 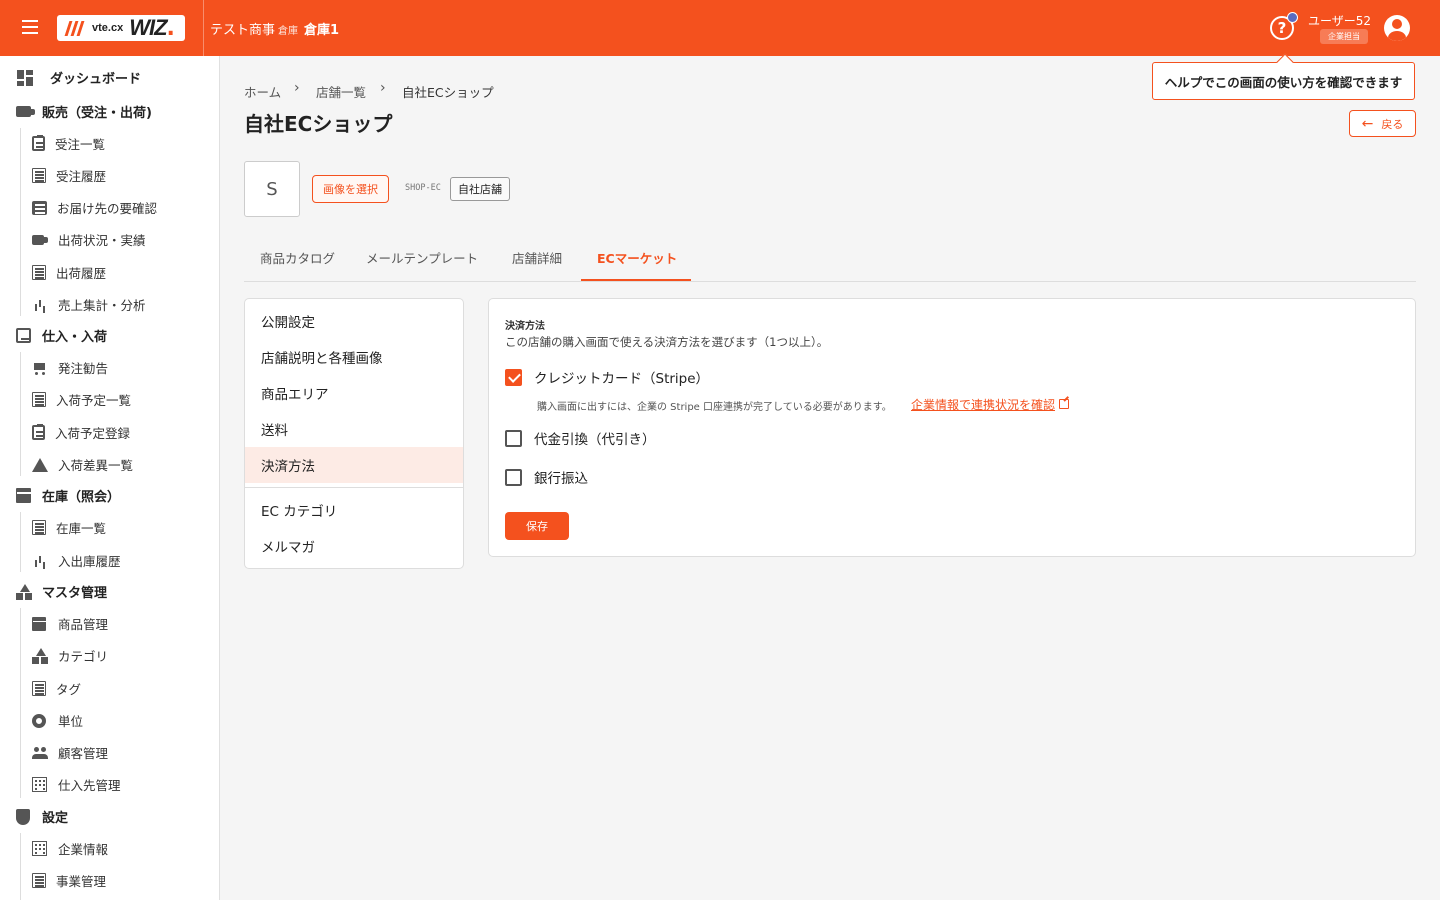 I want to click on sidebar-item-order-recommend: 発注勧告, so click(x=70, y=367).